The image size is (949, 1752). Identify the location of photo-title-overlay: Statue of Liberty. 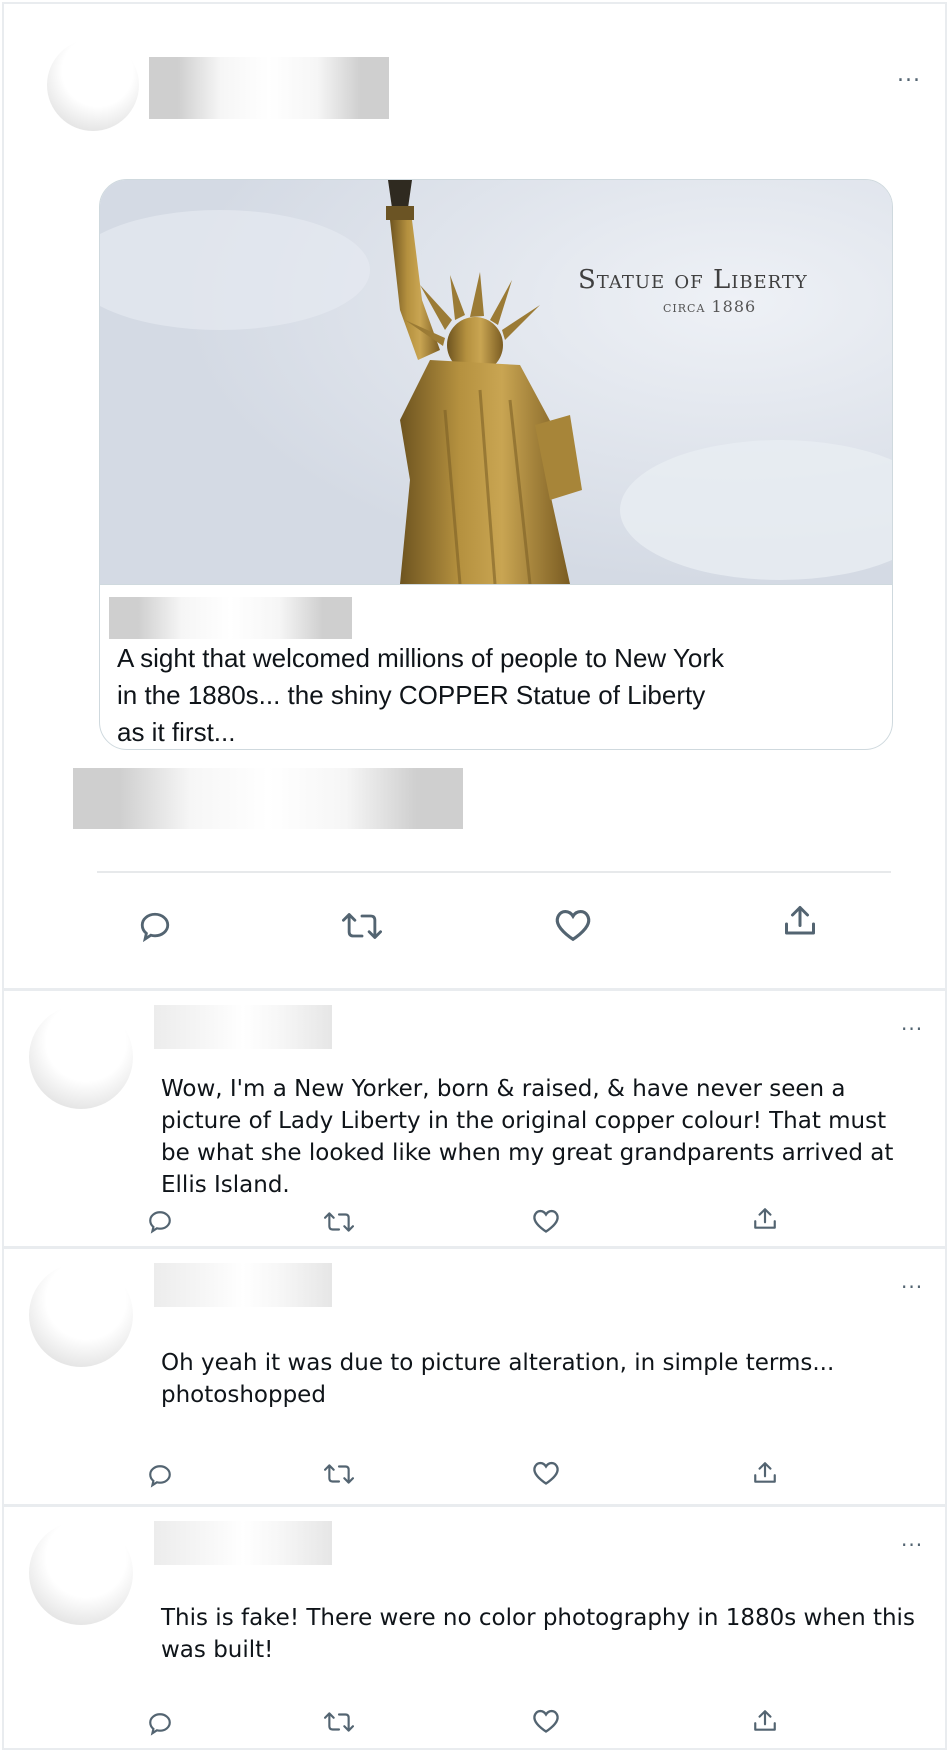
(693, 280).